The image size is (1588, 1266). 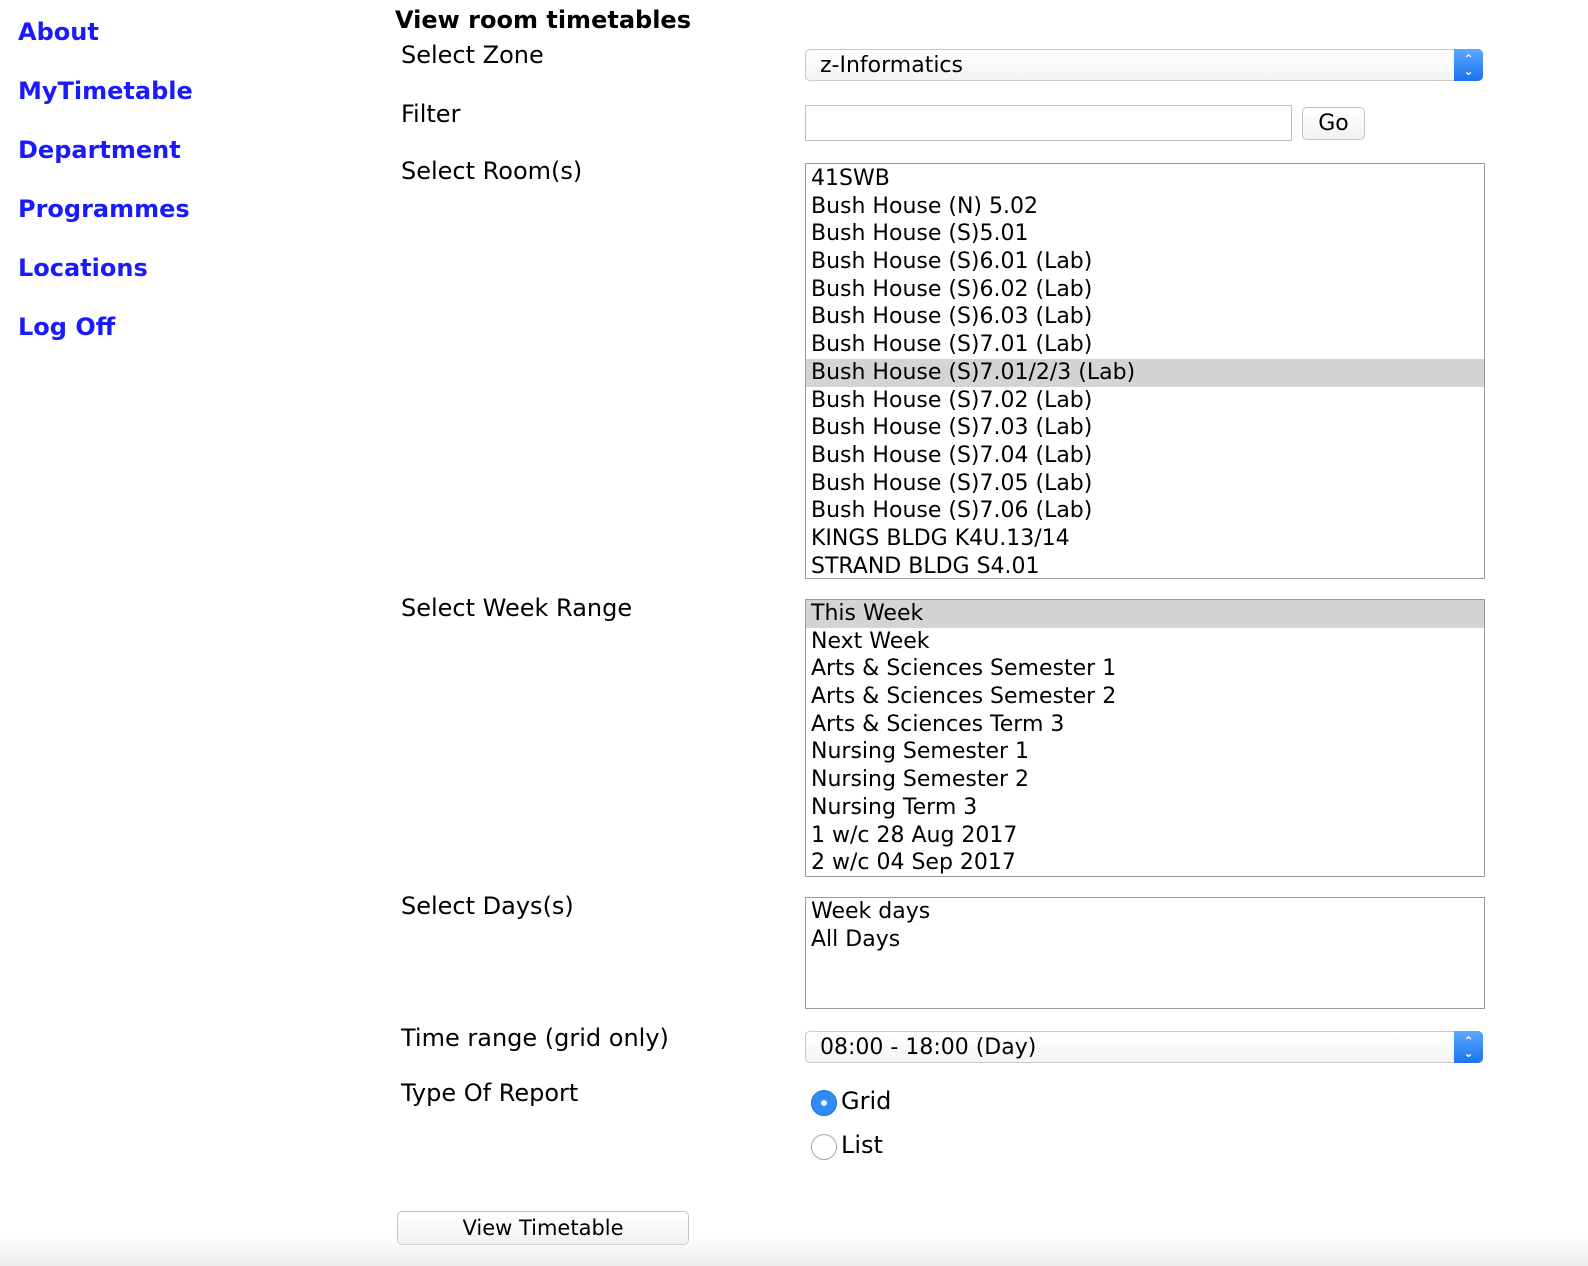 What do you see at coordinates (1145, 614) in the screenshot?
I see `list-option: This Week` at bounding box center [1145, 614].